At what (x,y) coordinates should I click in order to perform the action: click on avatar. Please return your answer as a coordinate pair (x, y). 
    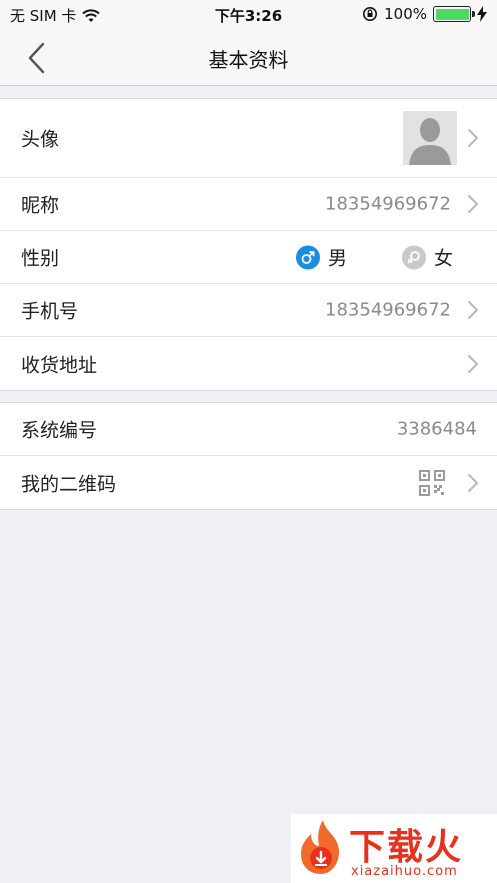
    Looking at the image, I should click on (430, 138).